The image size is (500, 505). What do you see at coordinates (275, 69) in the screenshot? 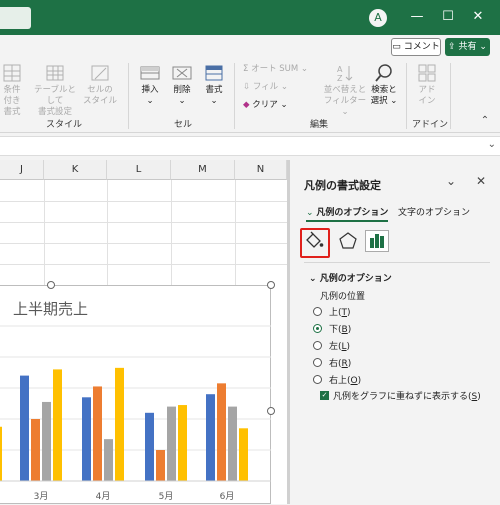
I see `autosum-button: Σ オート SUM ⌄` at bounding box center [275, 69].